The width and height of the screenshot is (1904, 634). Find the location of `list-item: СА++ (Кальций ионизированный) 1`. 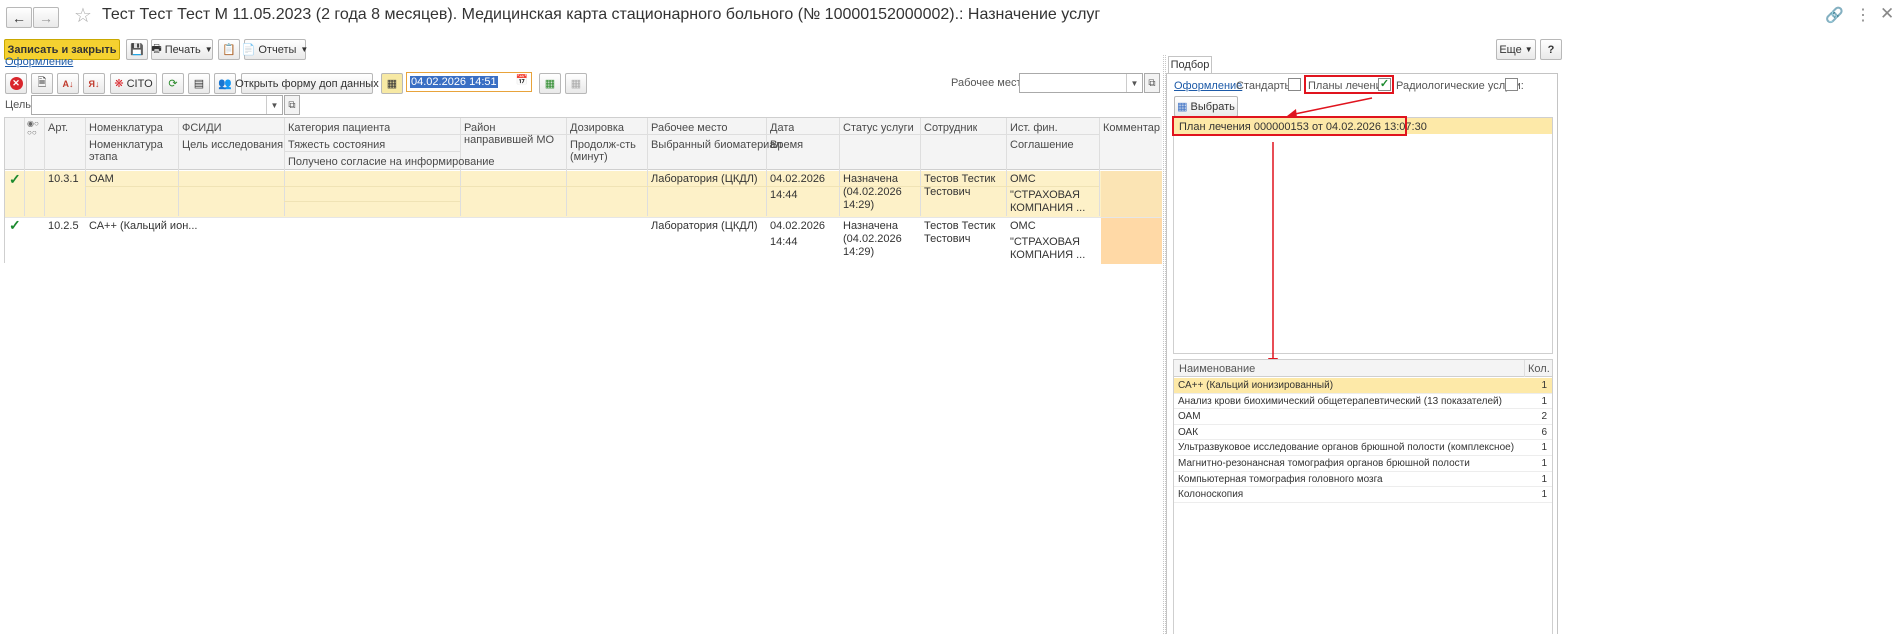

list-item: СА++ (Кальций ионизированный) 1 is located at coordinates (1363, 386).